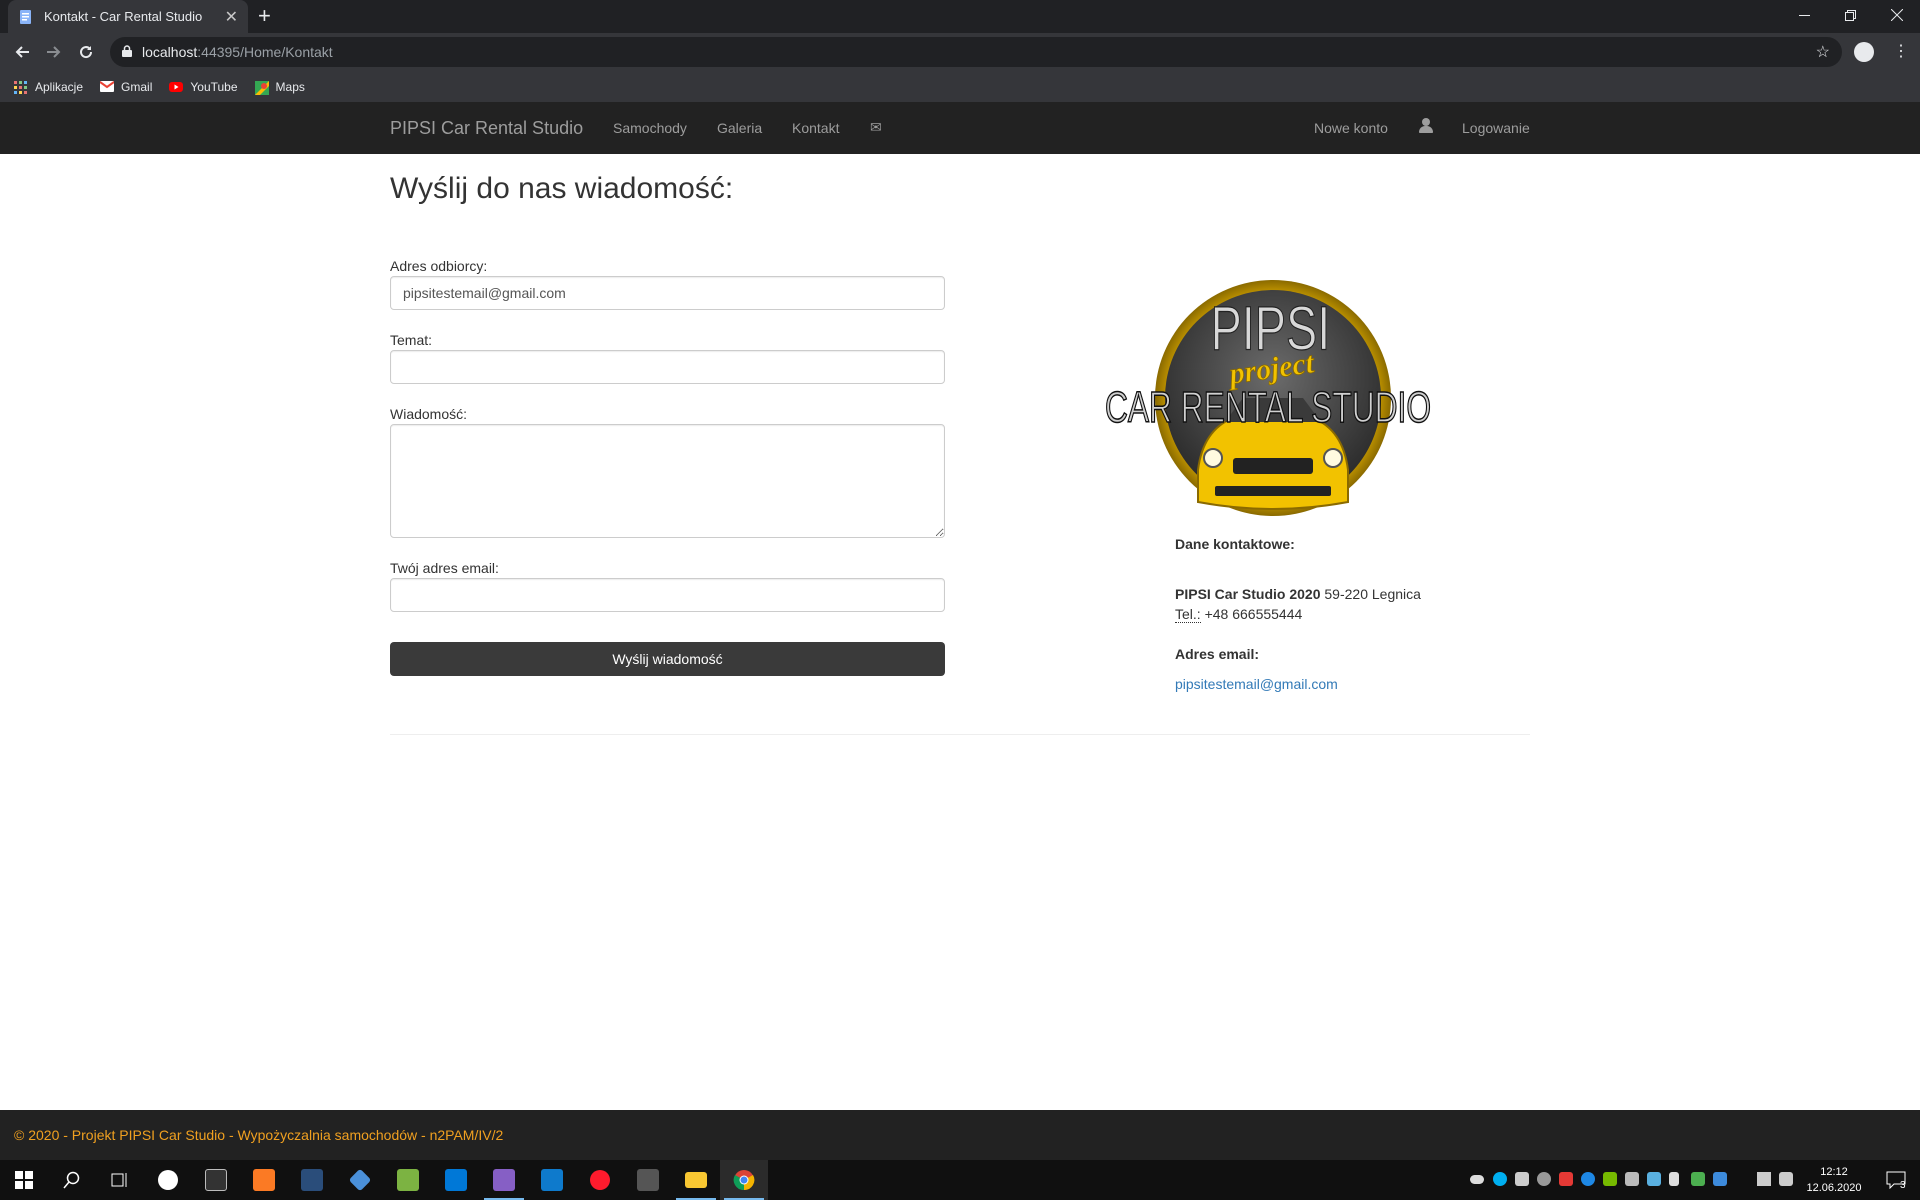 The image size is (1920, 1200). Describe the element at coordinates (667, 293) in the screenshot. I see `recipient-email-field` at that location.